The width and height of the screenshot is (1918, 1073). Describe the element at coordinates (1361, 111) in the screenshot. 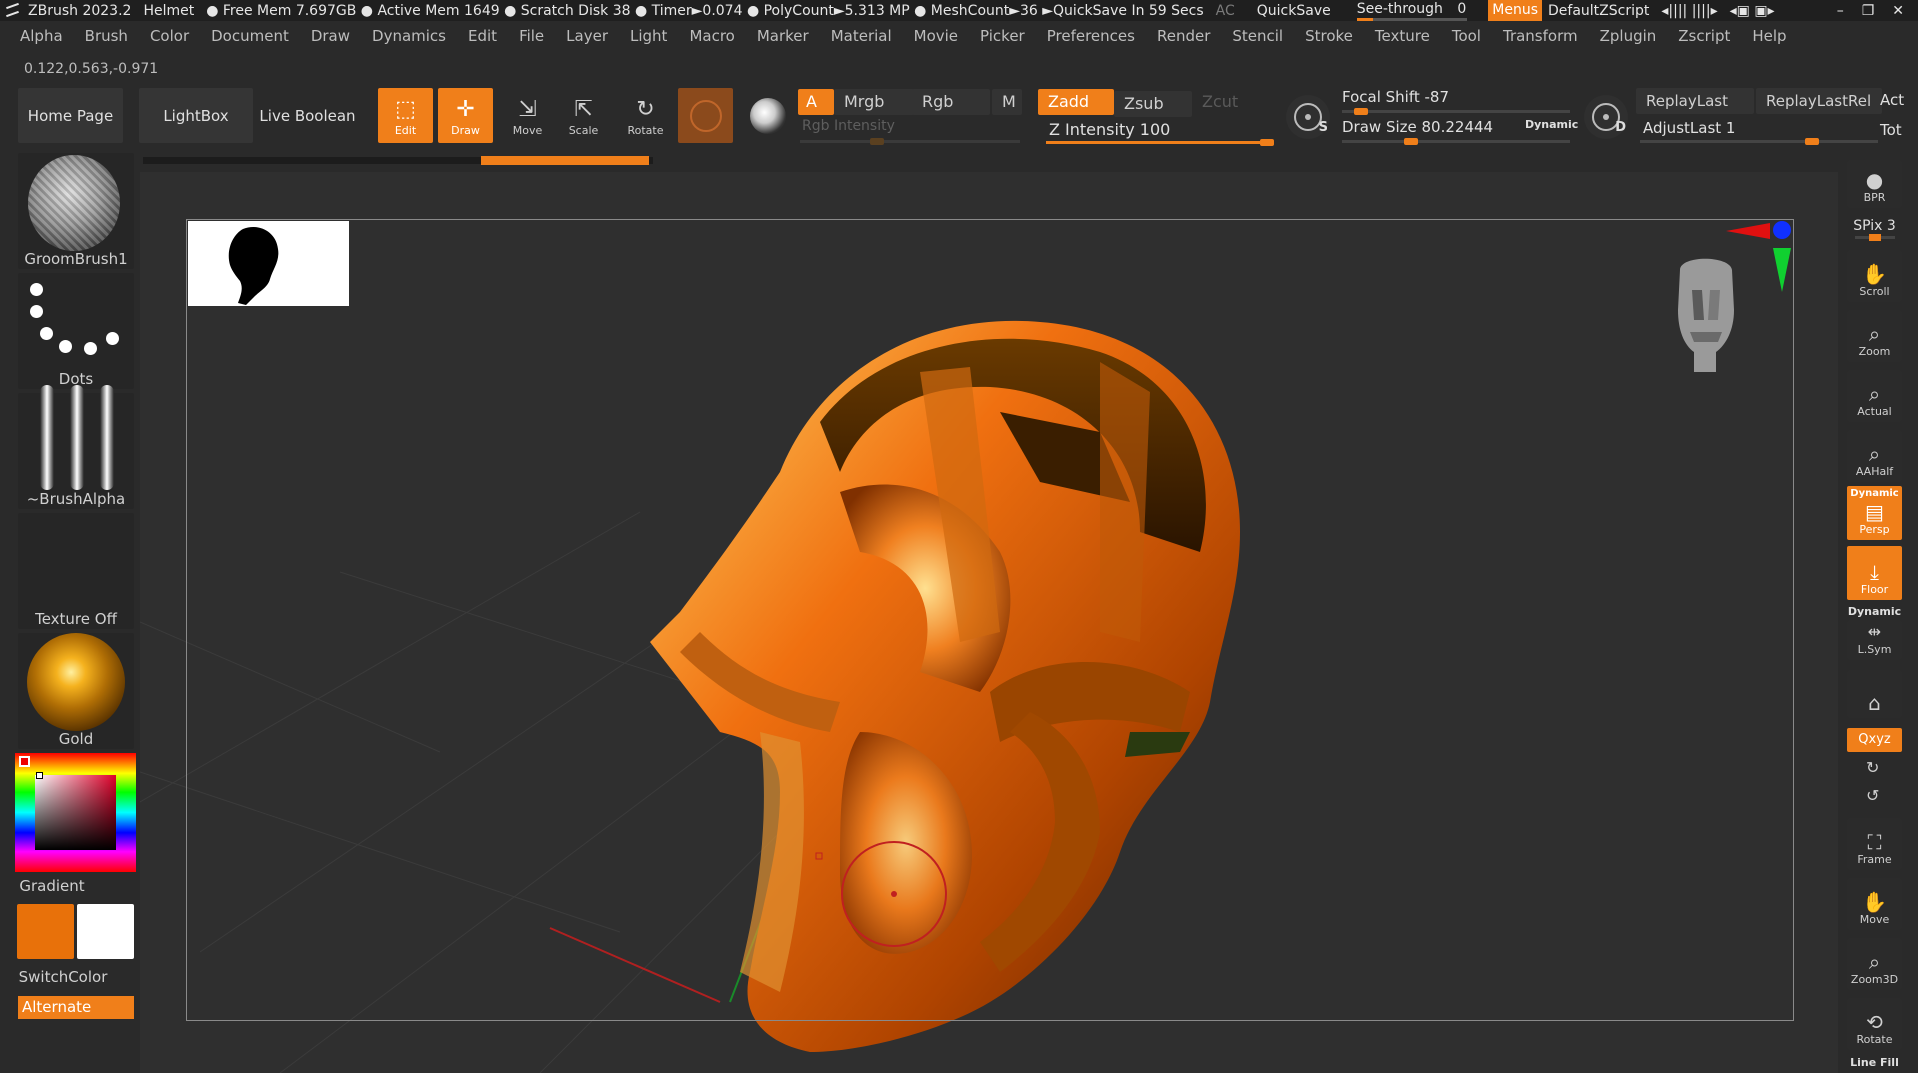

I see `focal-shift-knob` at that location.